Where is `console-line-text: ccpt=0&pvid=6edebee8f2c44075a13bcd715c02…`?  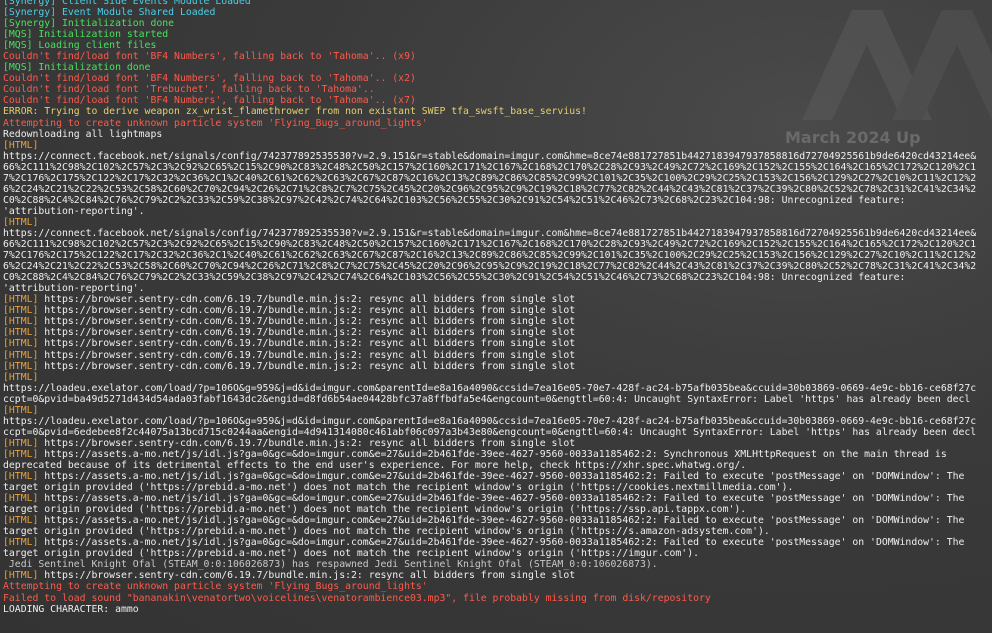
console-line-text: ccpt=0&pvid=6edebee8f2c44075a13bcd715c02… is located at coordinates (490, 432).